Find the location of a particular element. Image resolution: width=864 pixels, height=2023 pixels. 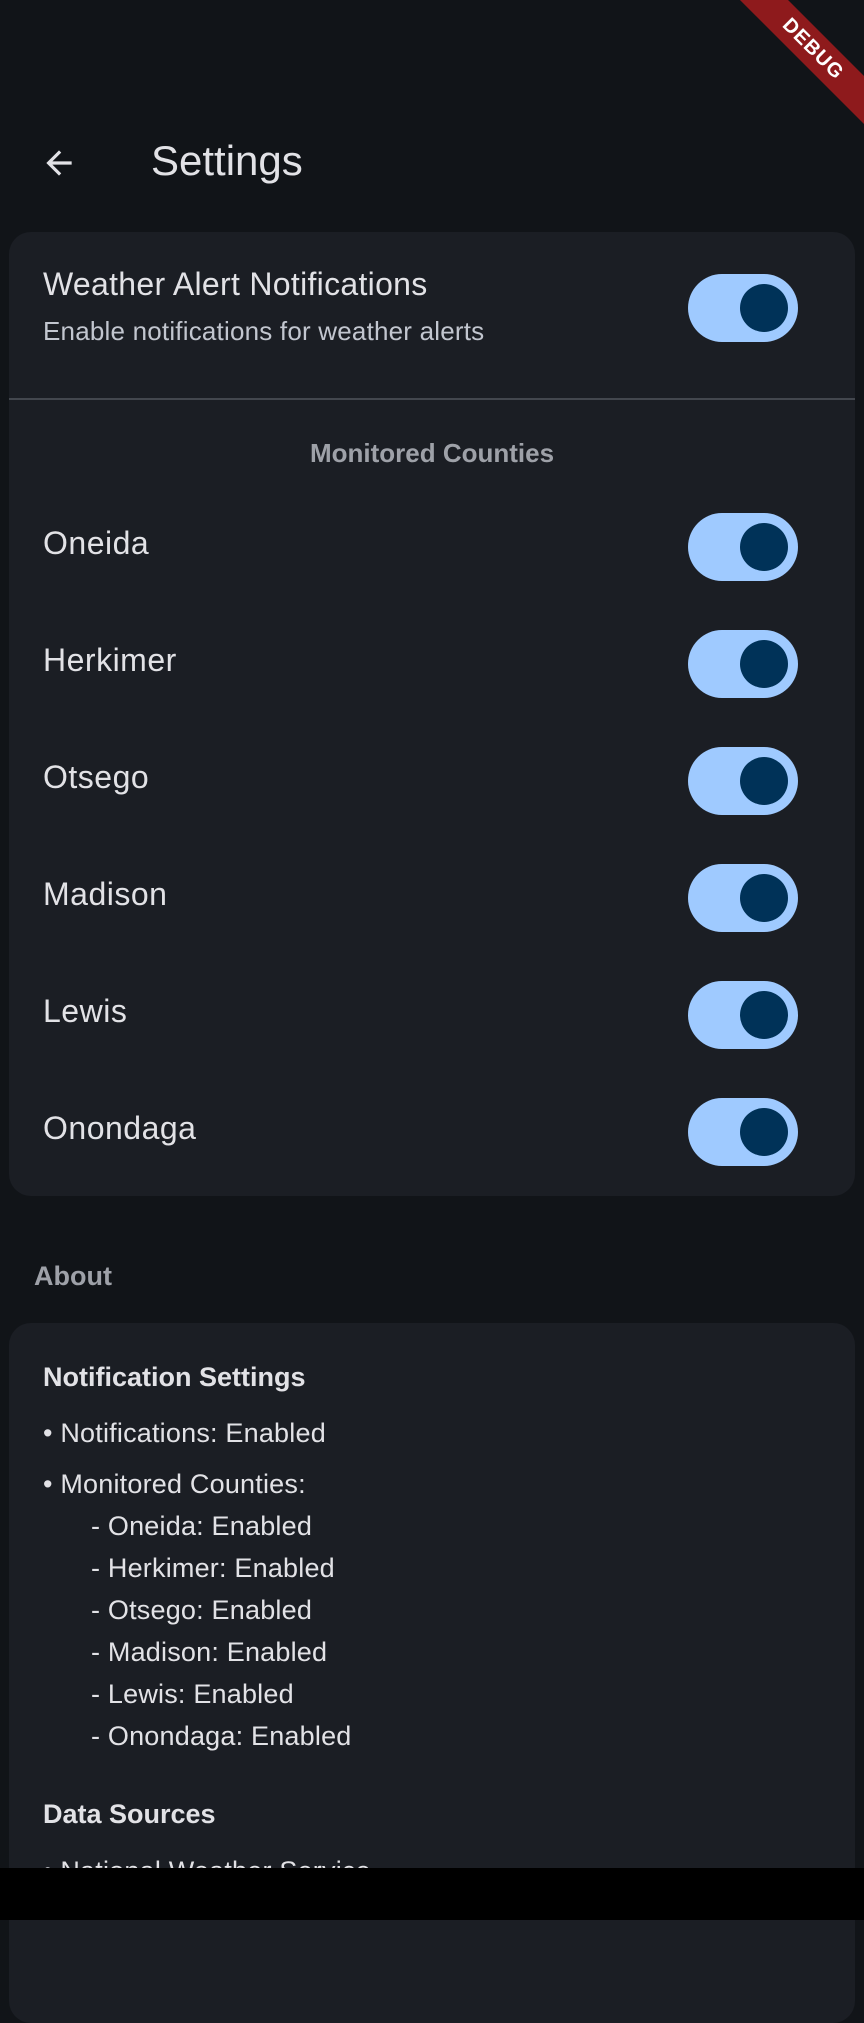

app-bar: Settings is located at coordinates (432, 164).